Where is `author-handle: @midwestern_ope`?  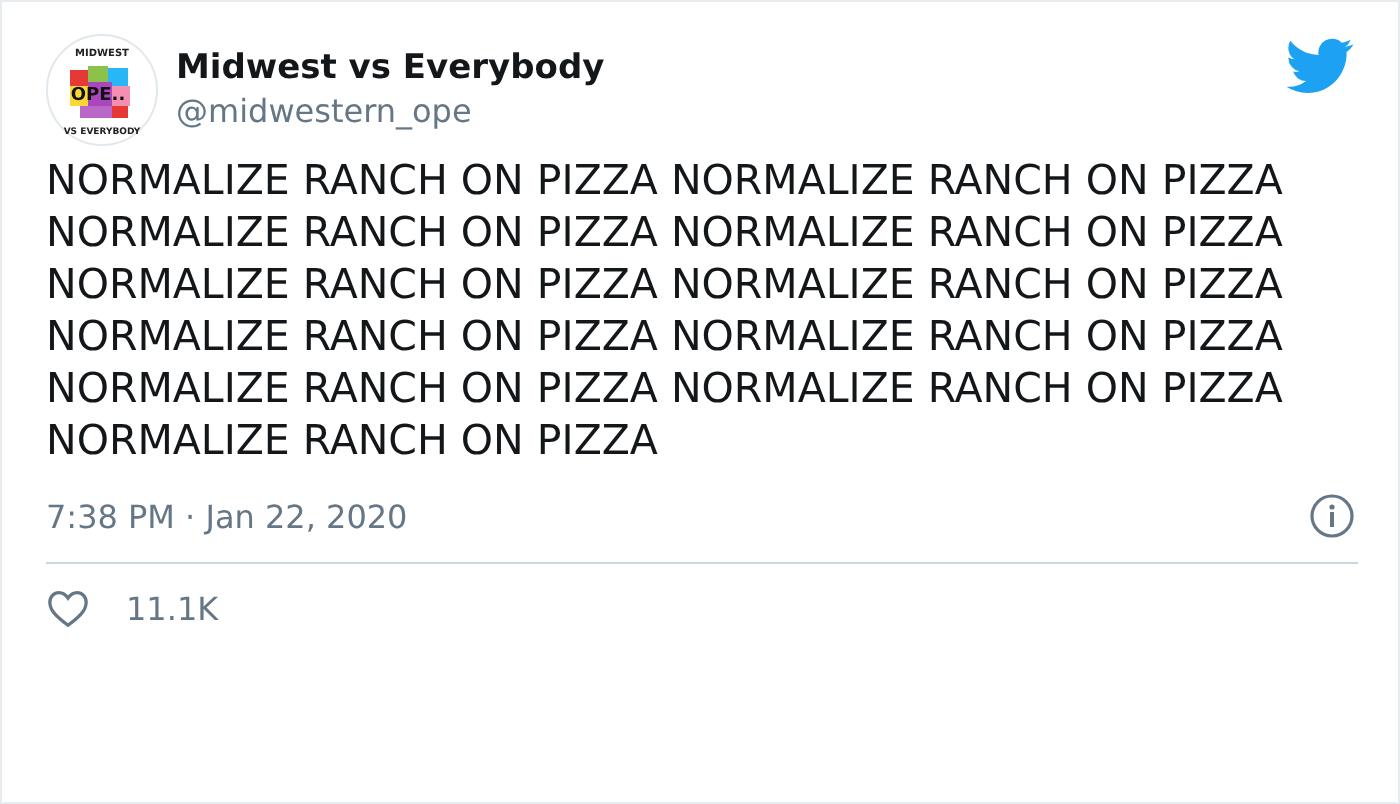 author-handle: @midwestern_ope is located at coordinates (731, 112).